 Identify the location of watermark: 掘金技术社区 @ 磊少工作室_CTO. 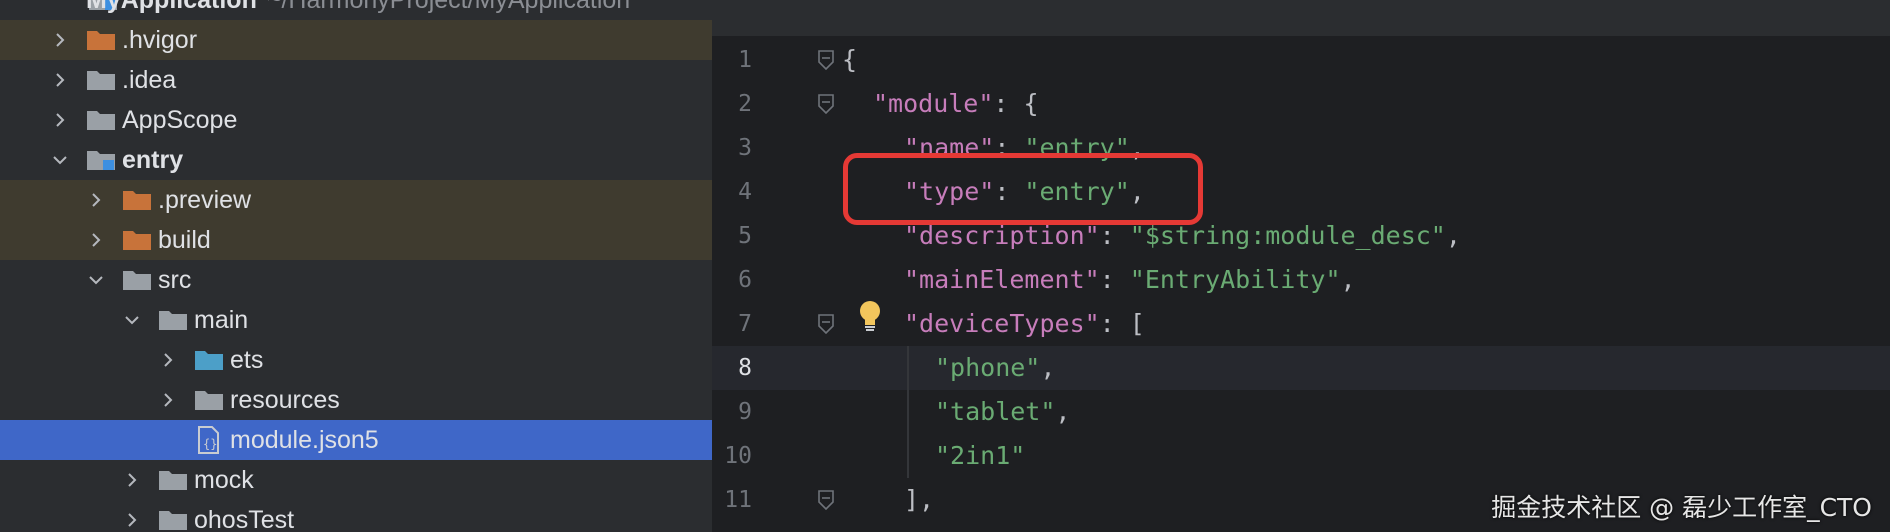
(1681, 507).